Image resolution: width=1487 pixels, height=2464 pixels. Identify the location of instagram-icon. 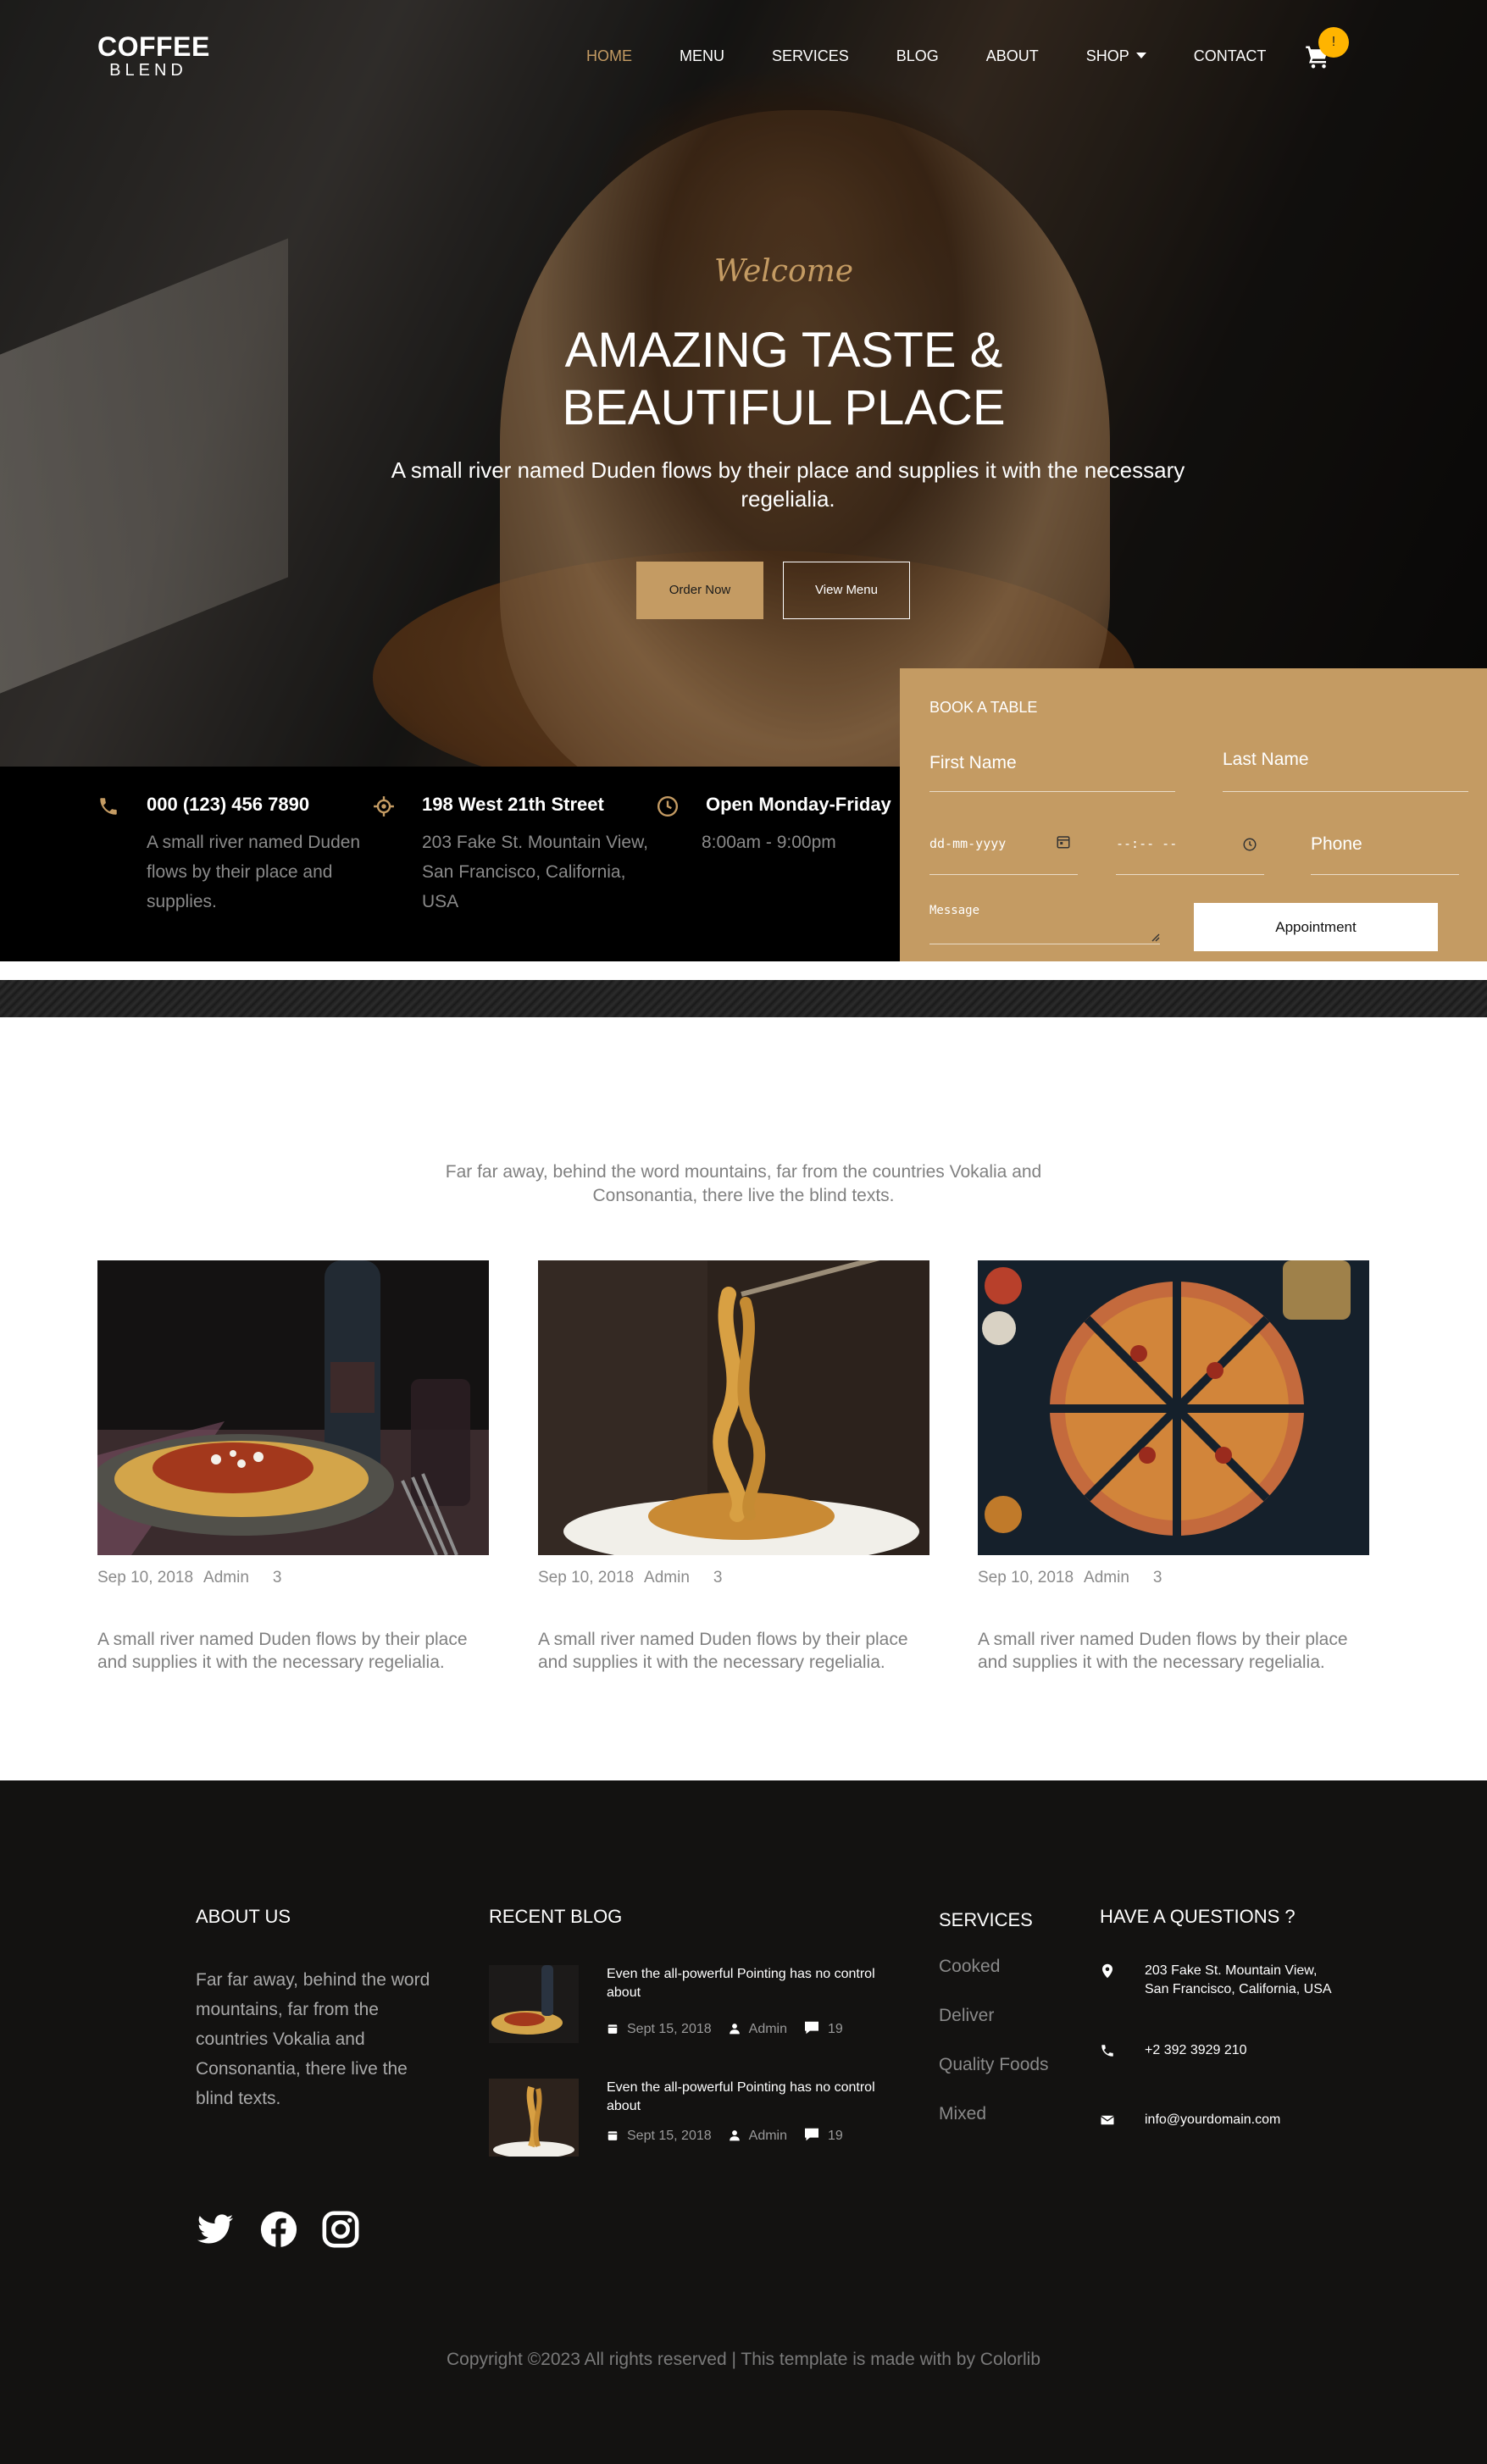
(340, 2229).